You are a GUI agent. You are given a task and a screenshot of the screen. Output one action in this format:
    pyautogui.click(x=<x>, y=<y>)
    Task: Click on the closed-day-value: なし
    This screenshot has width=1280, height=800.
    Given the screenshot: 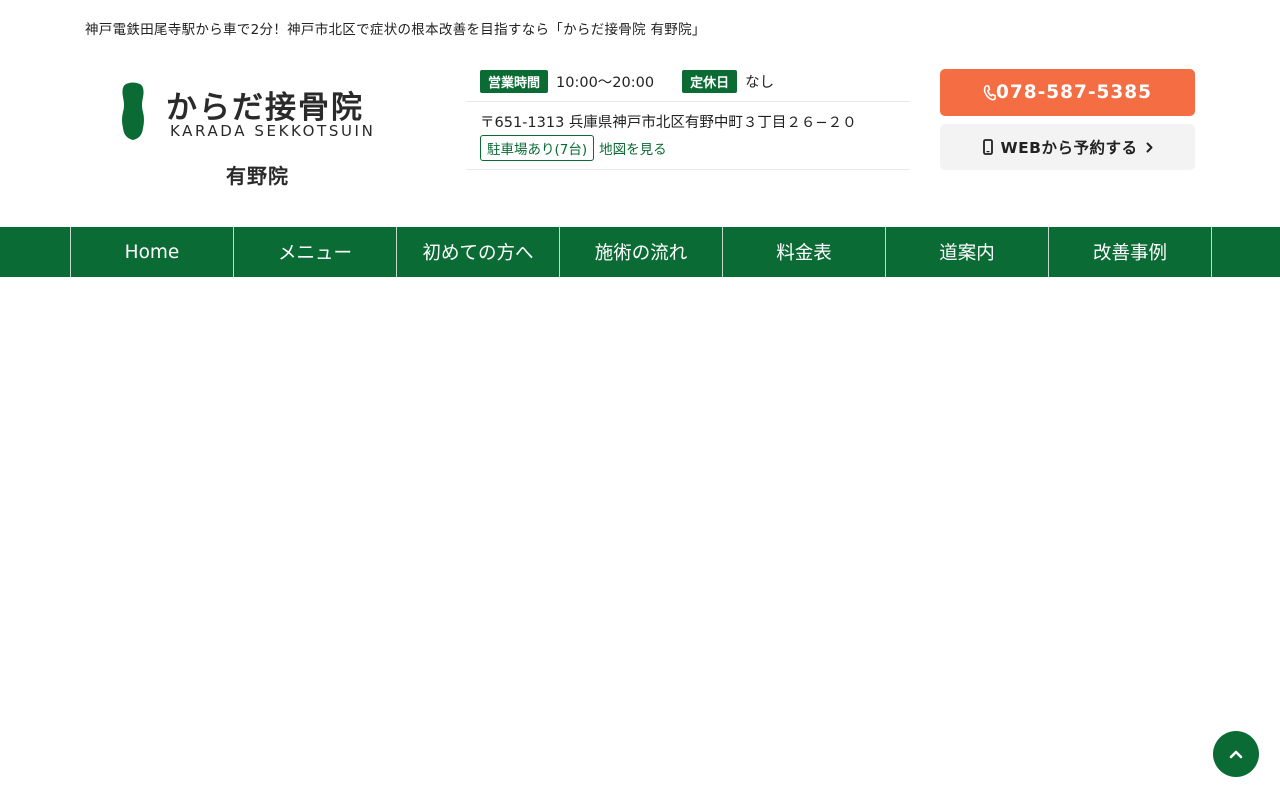 What is the action you would take?
    pyautogui.click(x=760, y=83)
    